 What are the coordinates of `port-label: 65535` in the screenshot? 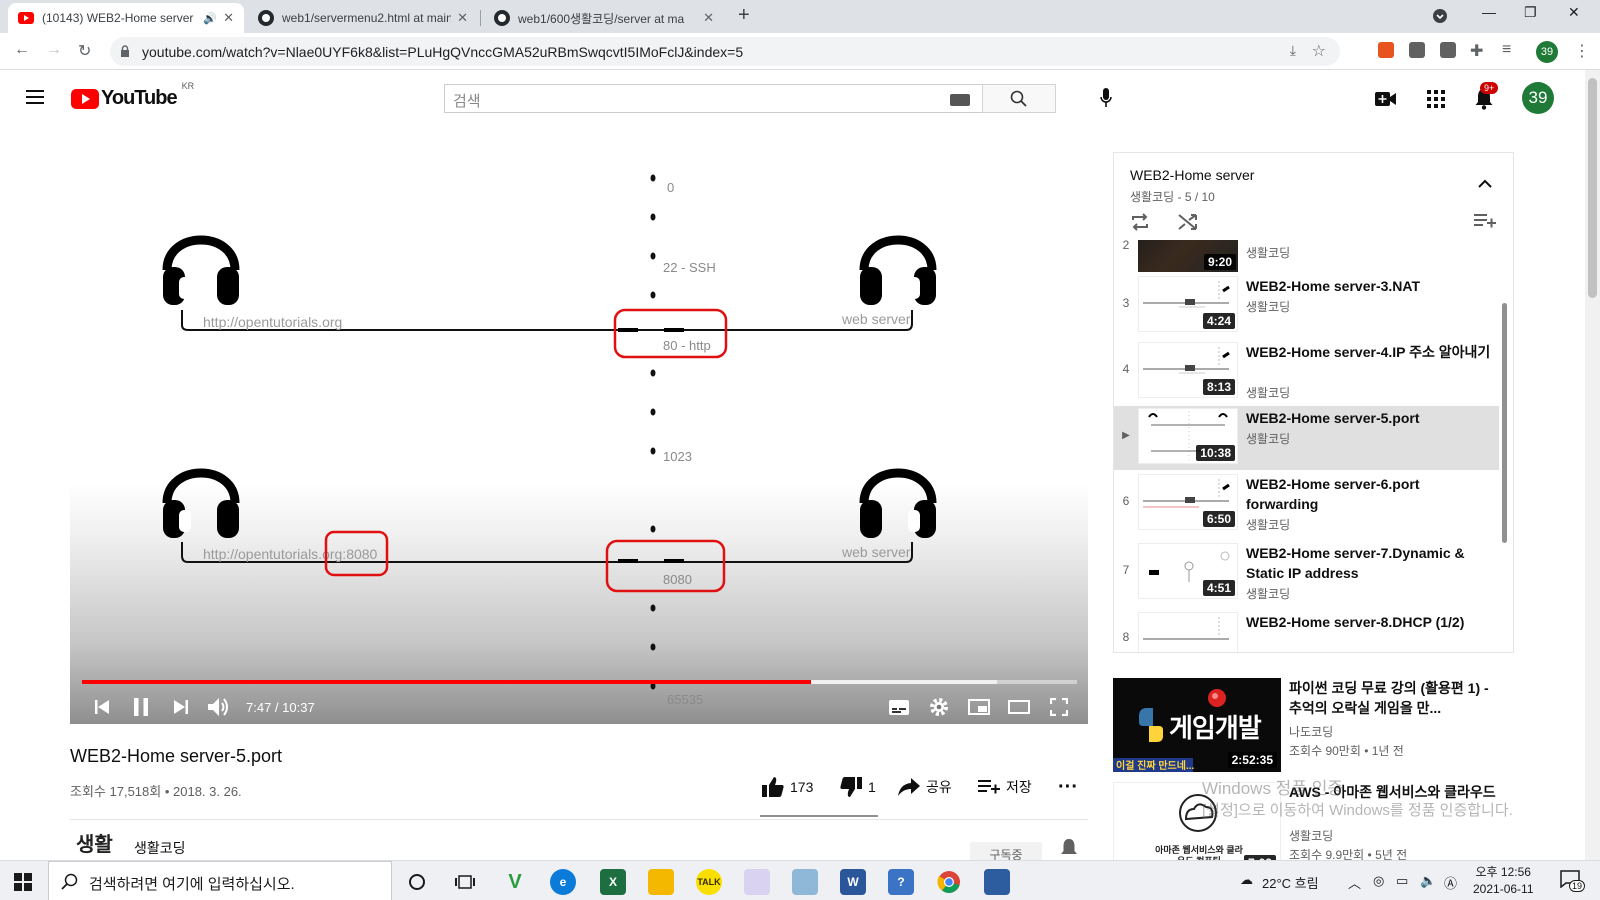 It's located at (685, 699).